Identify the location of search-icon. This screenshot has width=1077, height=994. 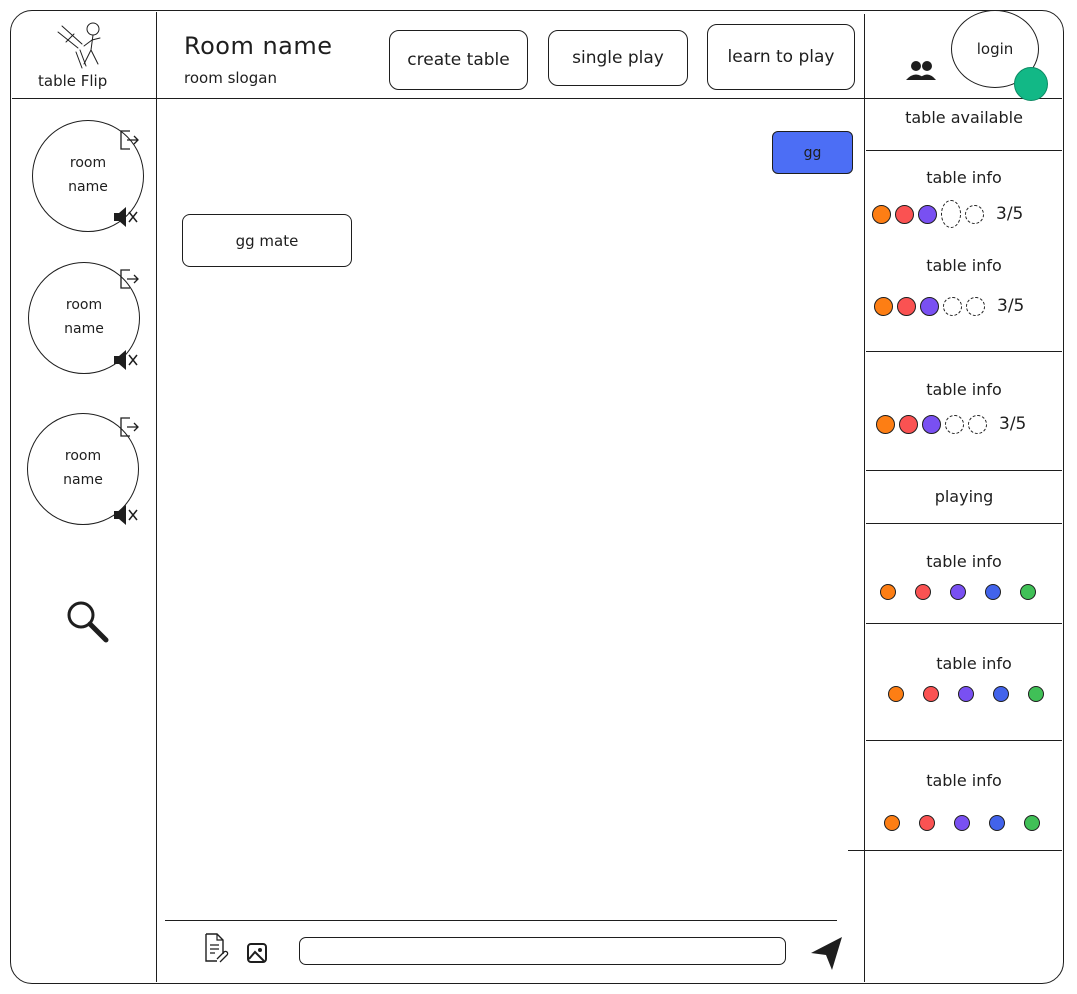
(88, 621).